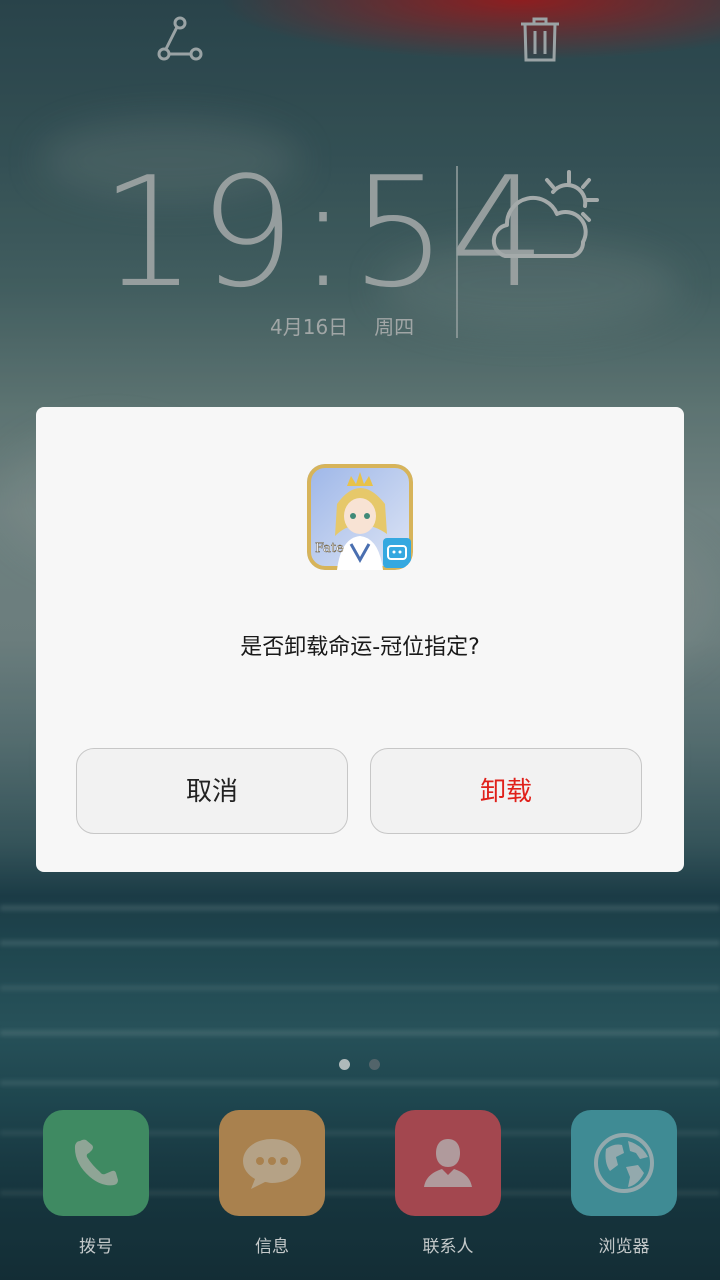 This screenshot has width=720, height=1280. I want to click on clock-divider, so click(457, 252).